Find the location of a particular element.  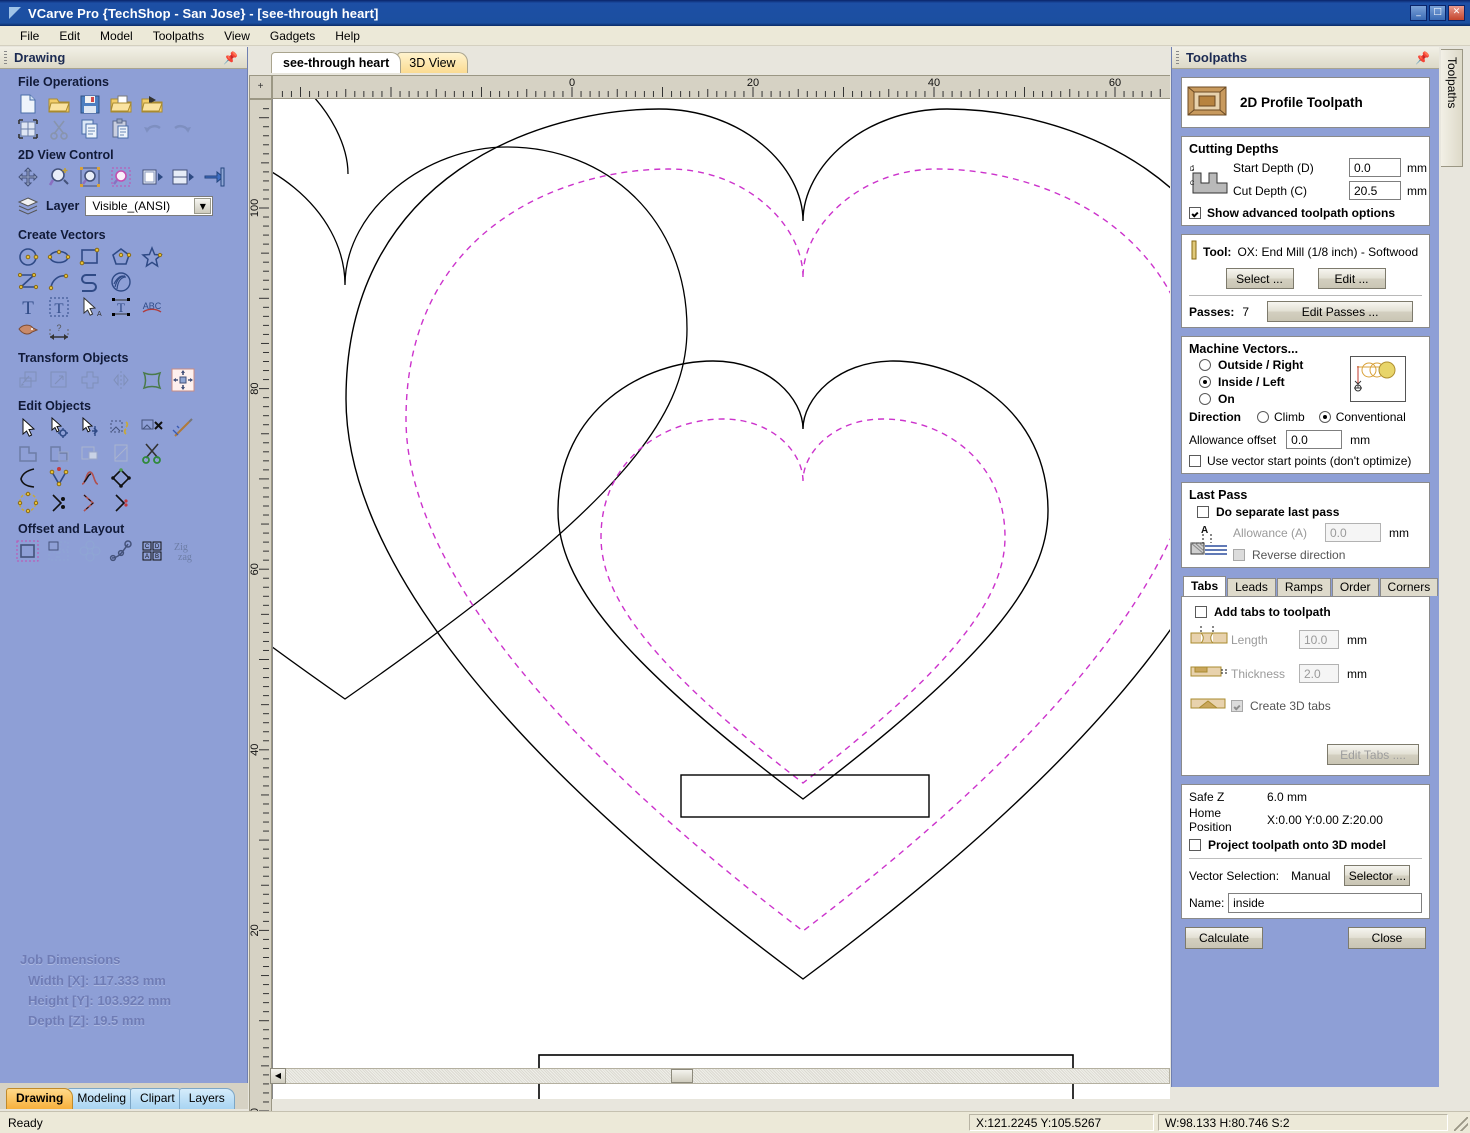

pin-icon: 📌 is located at coordinates (230, 58).